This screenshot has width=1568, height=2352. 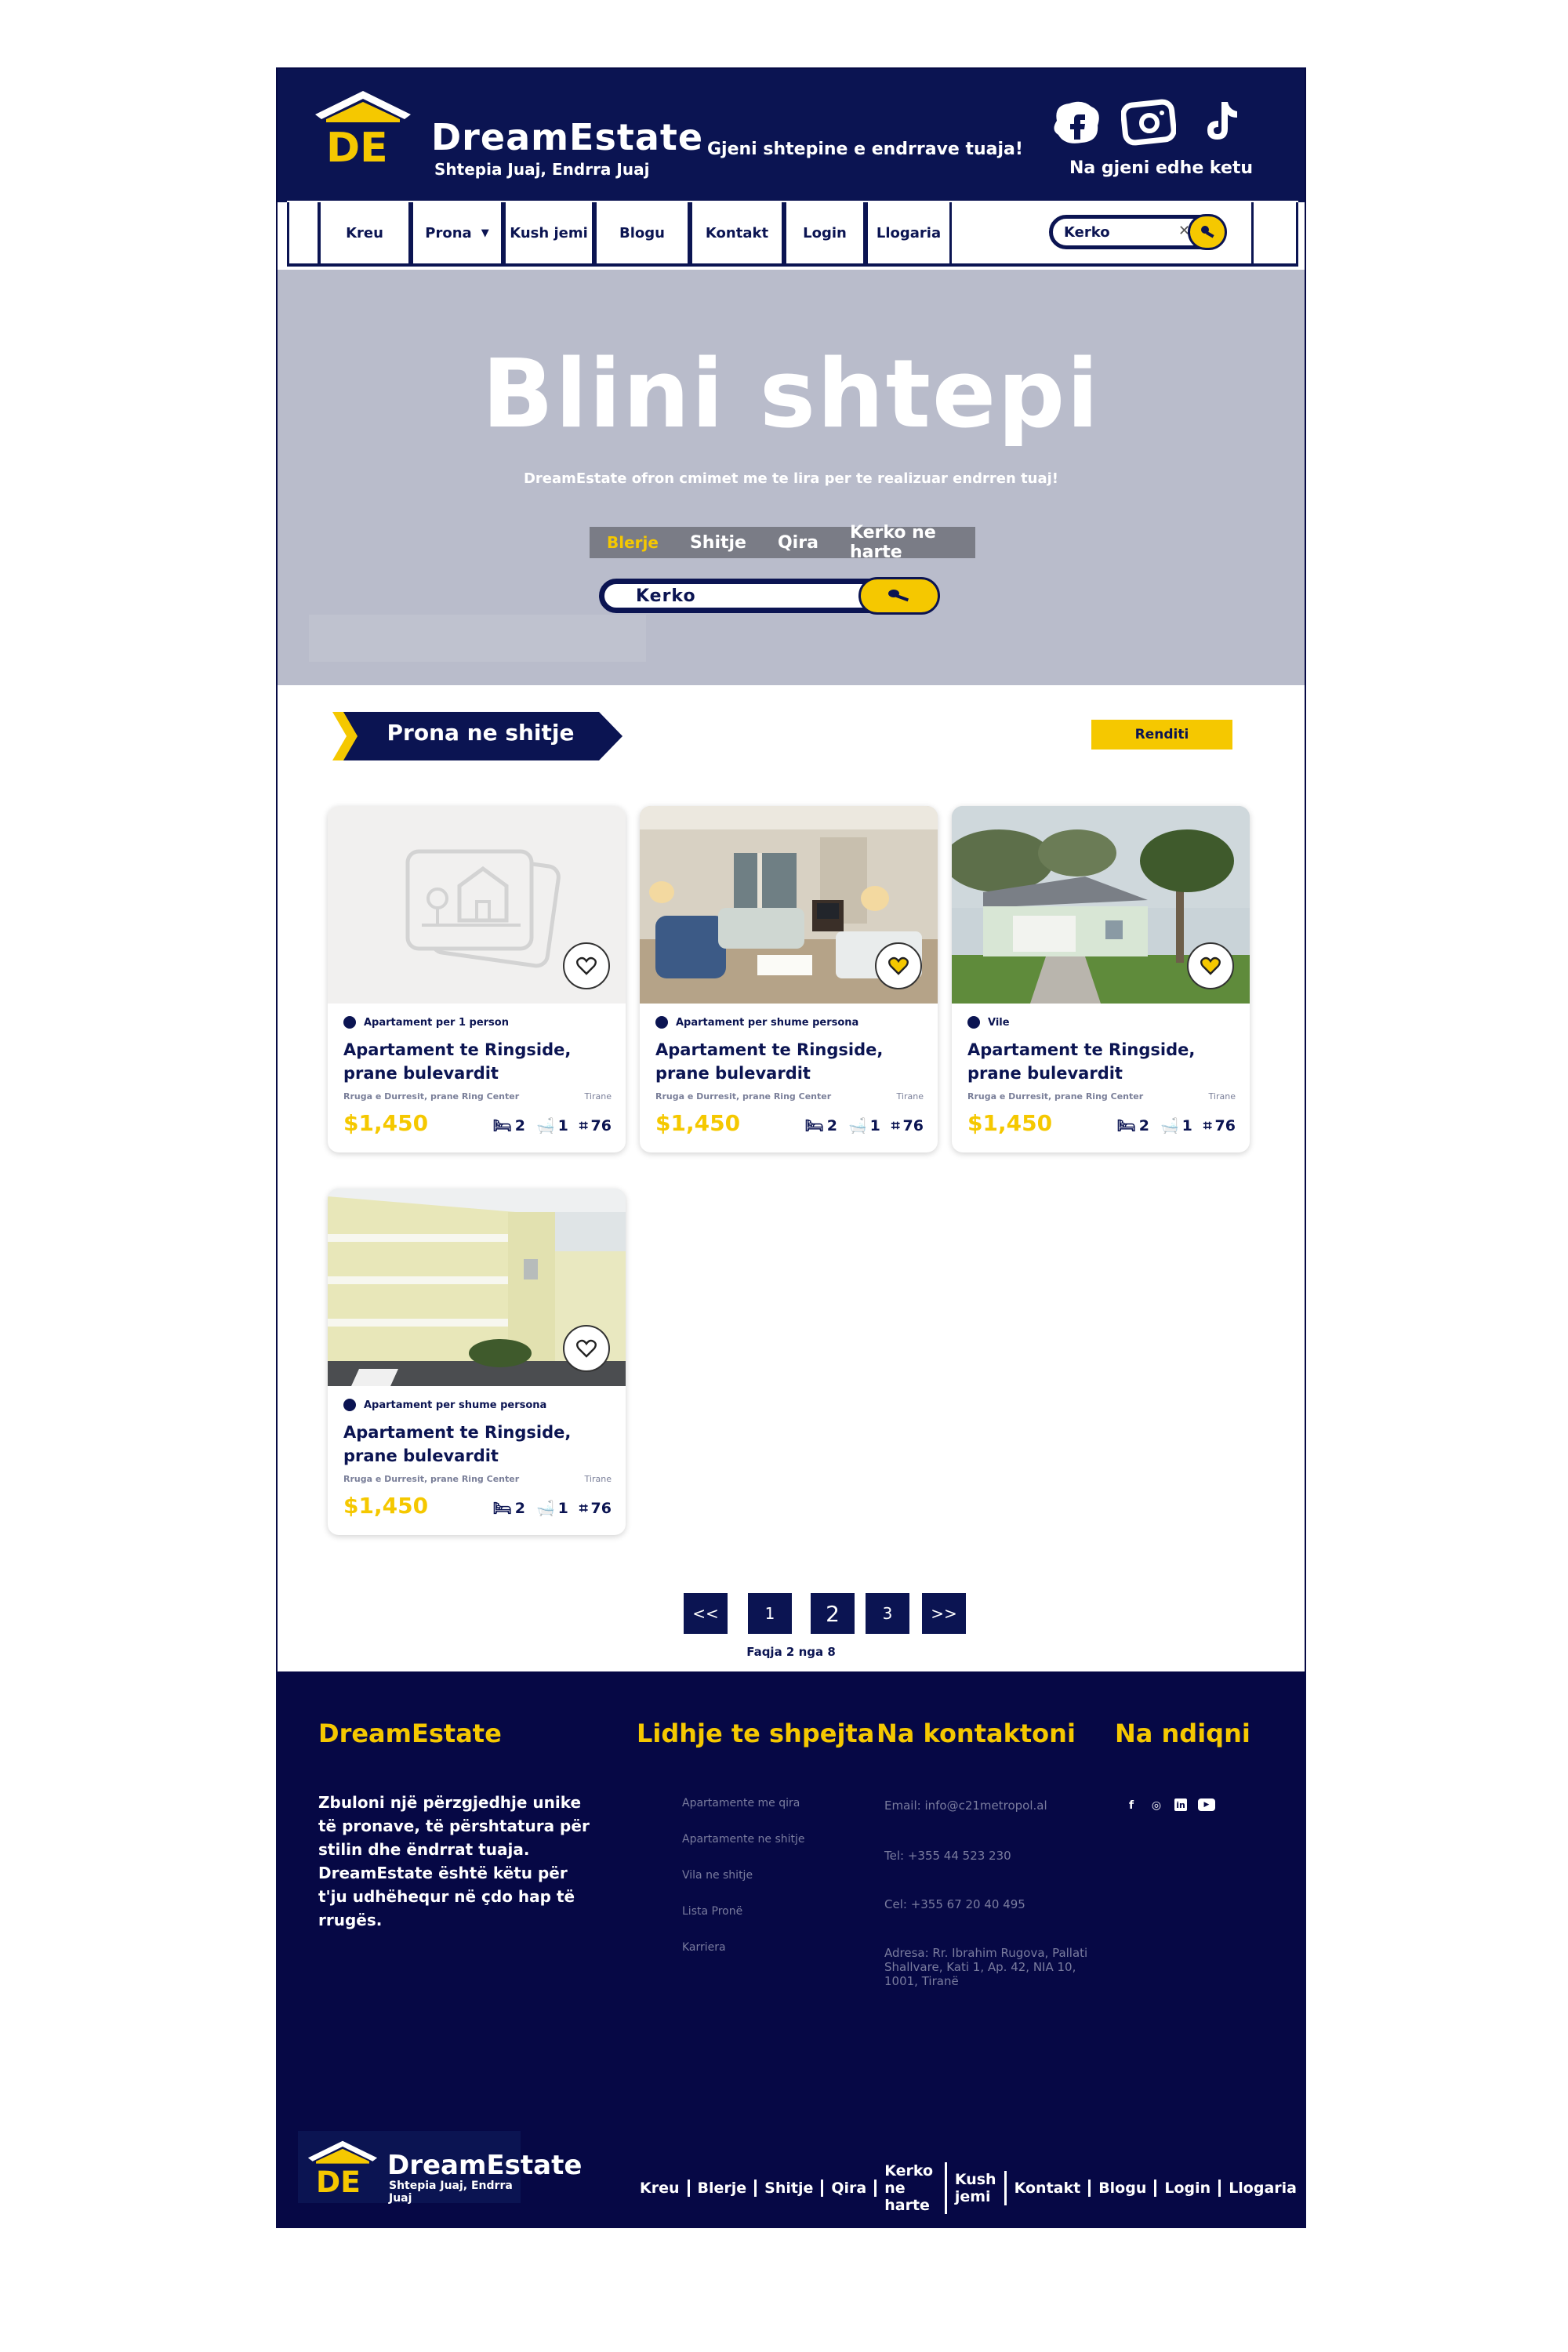 What do you see at coordinates (481, 733) in the screenshot?
I see `section-title: Prona ne shitje` at bounding box center [481, 733].